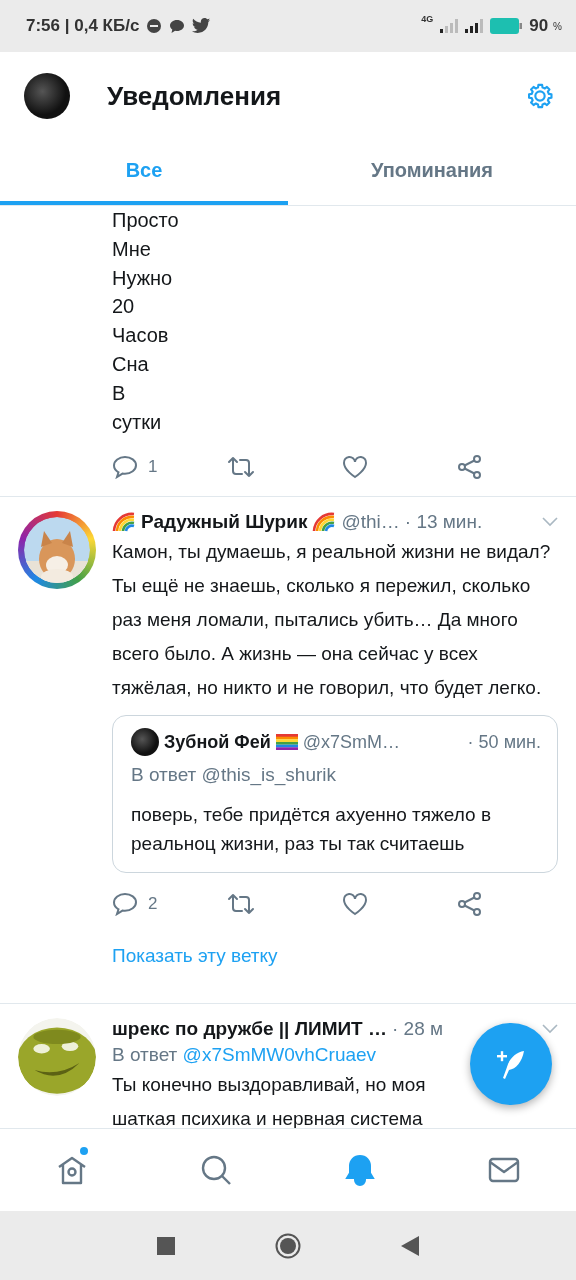  What do you see at coordinates (84, 1151) in the screenshot?
I see `unread-dot` at bounding box center [84, 1151].